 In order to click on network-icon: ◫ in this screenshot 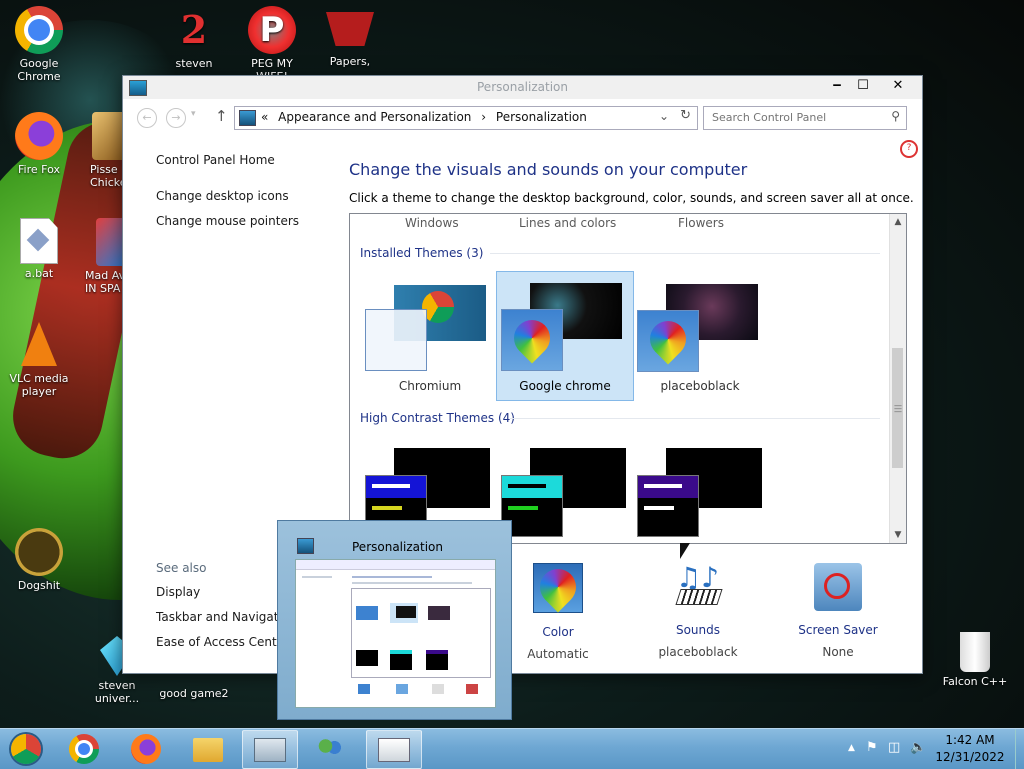, I will do `click(894, 747)`.